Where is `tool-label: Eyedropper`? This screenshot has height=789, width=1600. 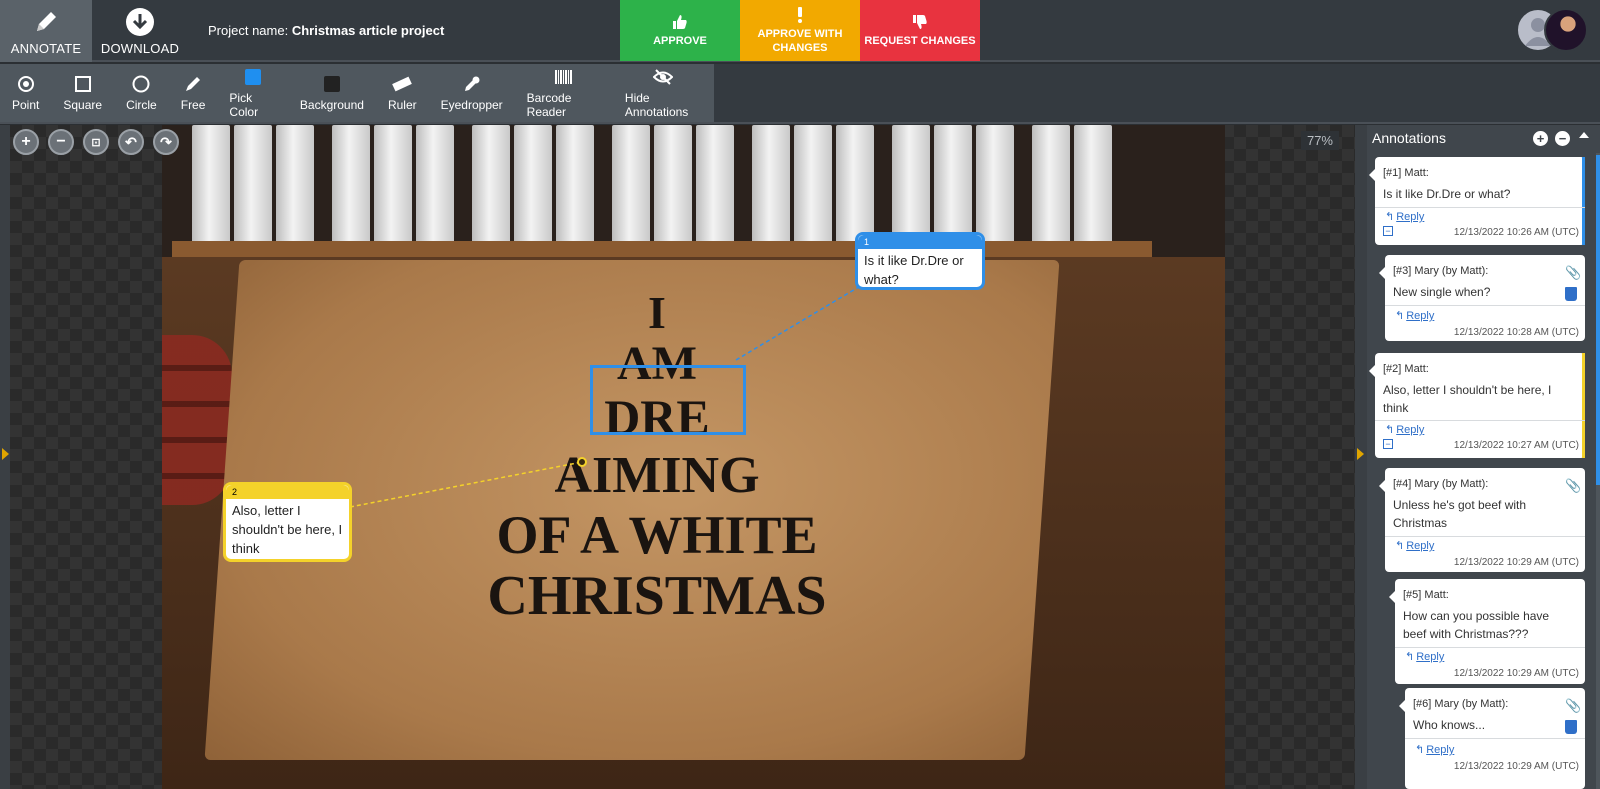
tool-label: Eyedropper is located at coordinates (471, 105).